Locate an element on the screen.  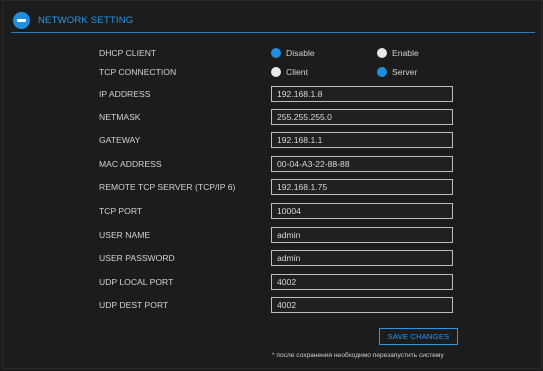
tcp-connection-label: TCP CONNECTION is located at coordinates (138, 72).